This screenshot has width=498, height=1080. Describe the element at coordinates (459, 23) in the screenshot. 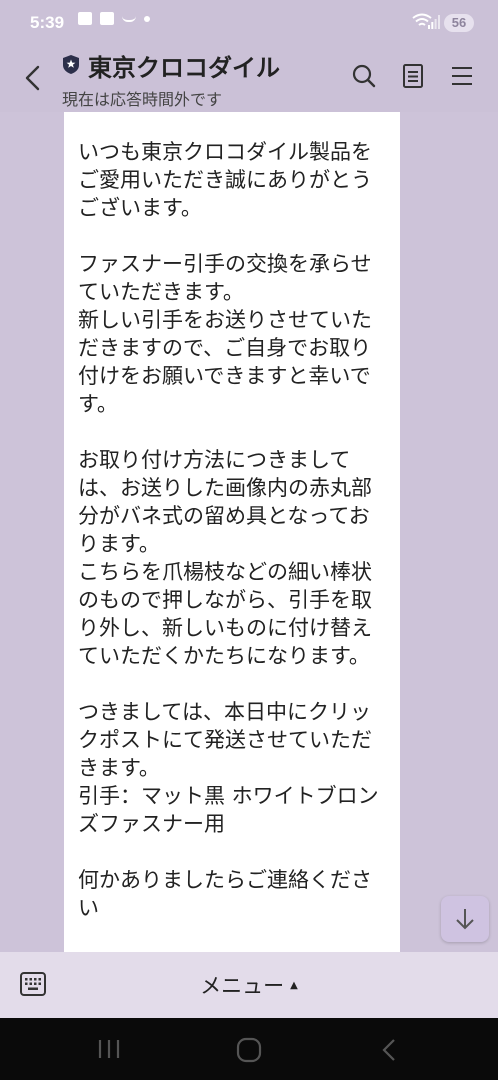

I see `battery-indicator: 56` at that location.